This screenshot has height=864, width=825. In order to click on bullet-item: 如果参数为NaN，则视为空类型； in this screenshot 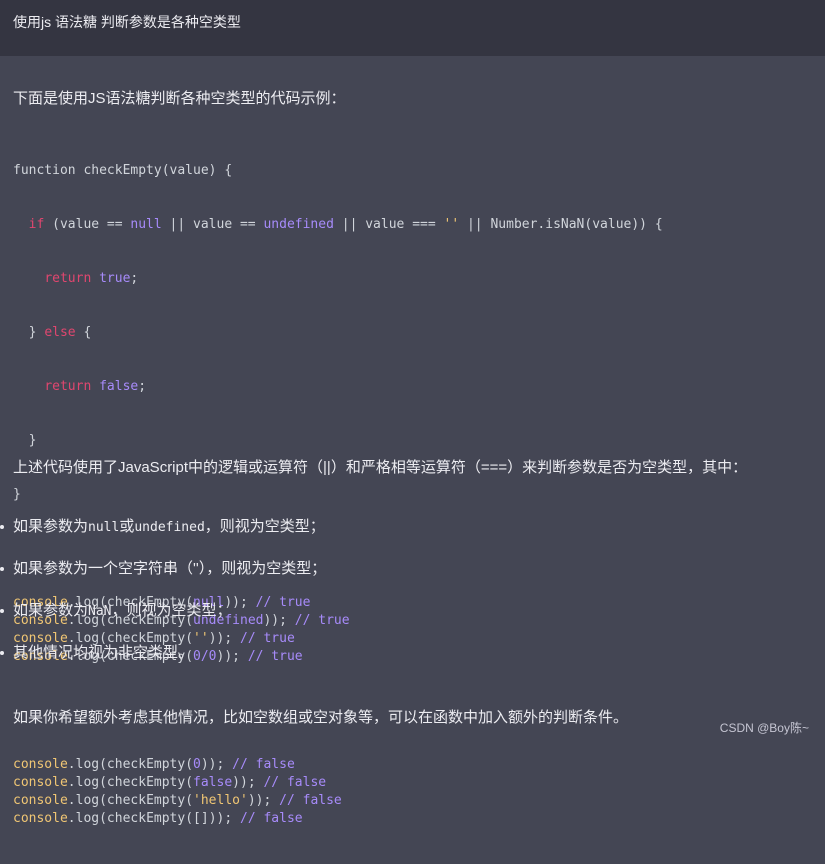, I will do `click(163, 621)`.